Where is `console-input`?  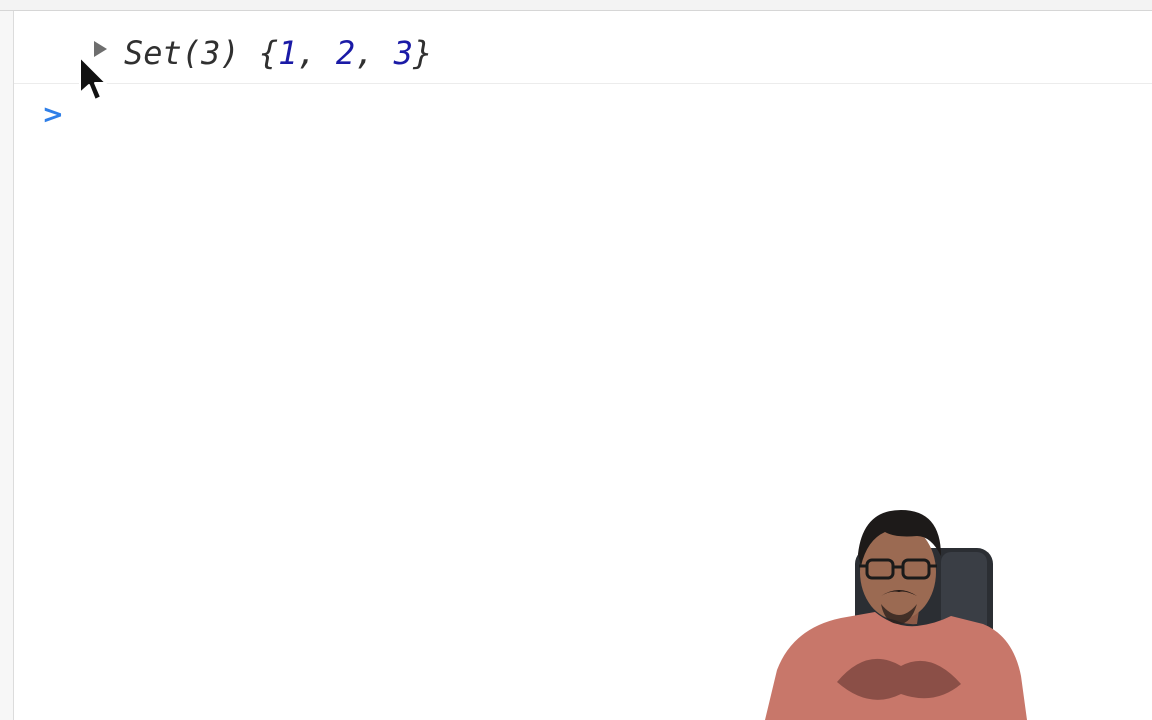 console-input is located at coordinates (604, 114).